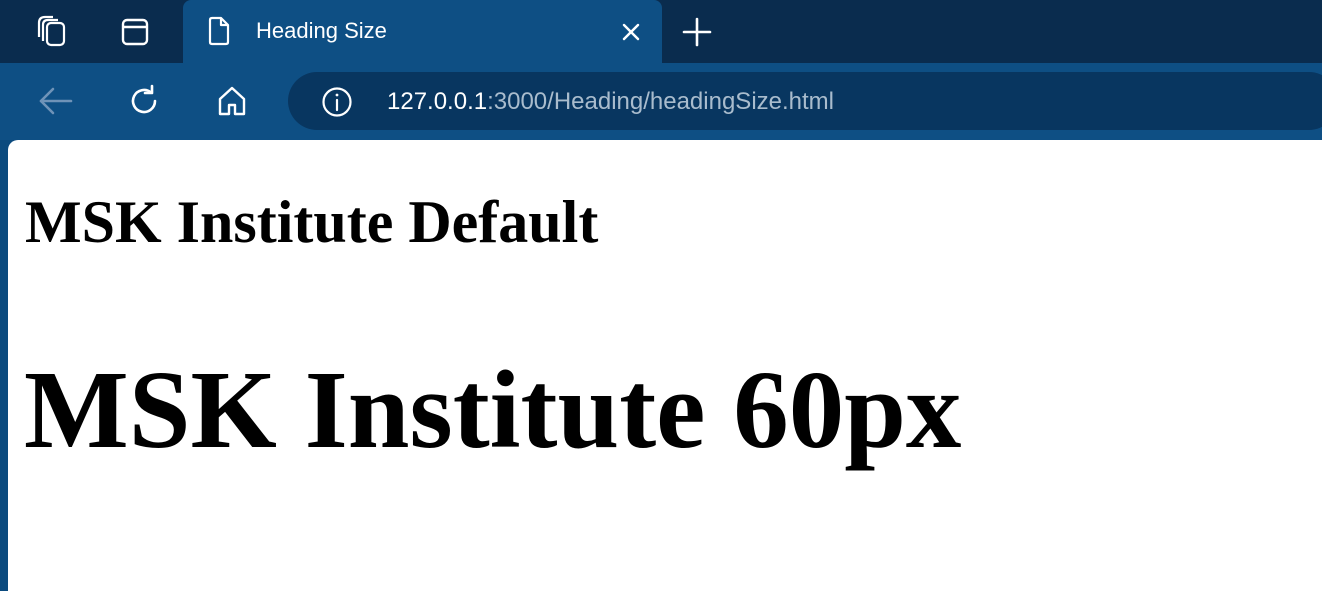 The width and height of the screenshot is (1322, 591). I want to click on heading-60px: MSK Institute 60px, so click(493, 410).